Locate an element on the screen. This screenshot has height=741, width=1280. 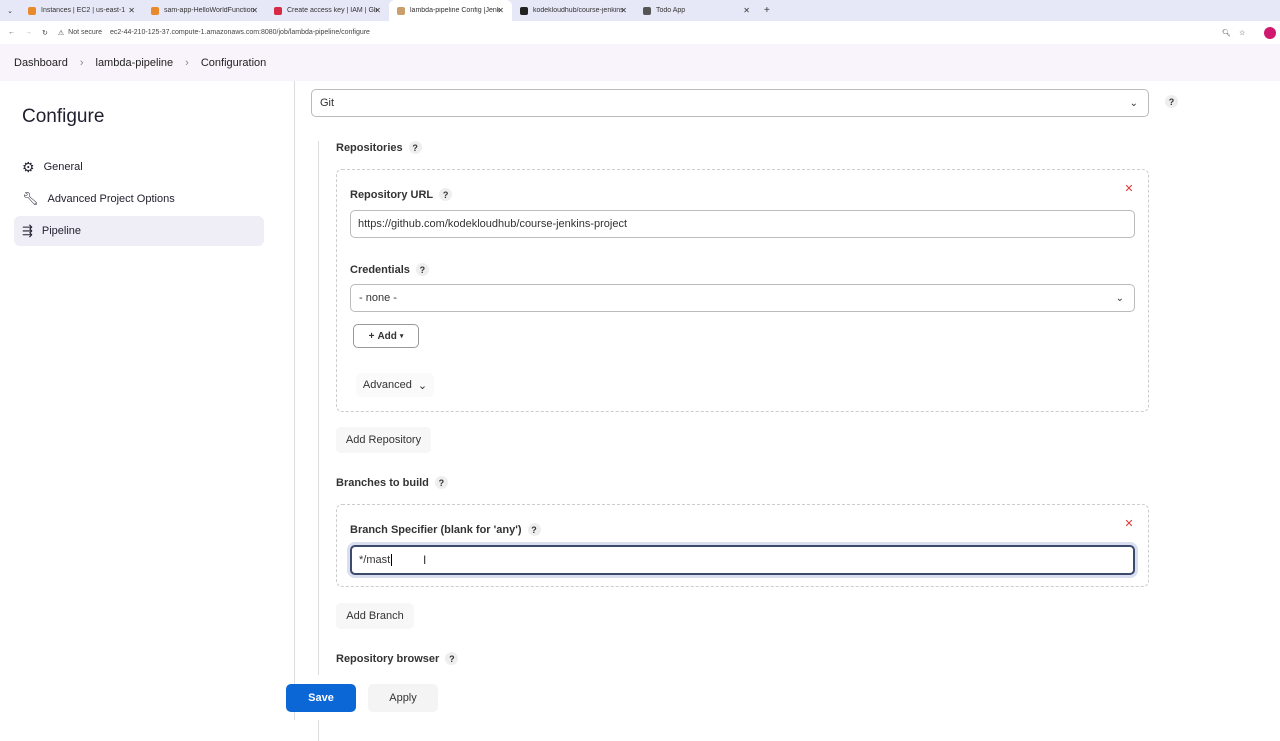
apply-button: Apply is located at coordinates (403, 698).